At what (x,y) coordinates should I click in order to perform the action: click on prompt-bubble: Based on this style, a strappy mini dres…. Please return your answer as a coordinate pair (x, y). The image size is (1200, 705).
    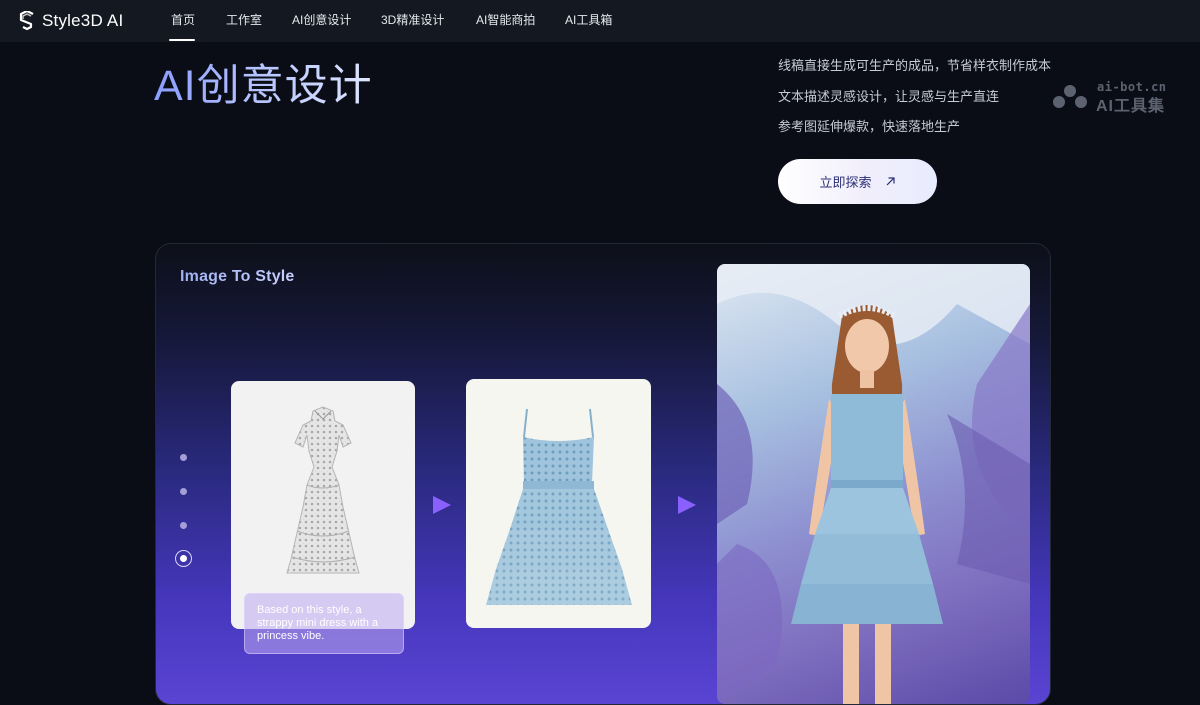
    Looking at the image, I should click on (324, 623).